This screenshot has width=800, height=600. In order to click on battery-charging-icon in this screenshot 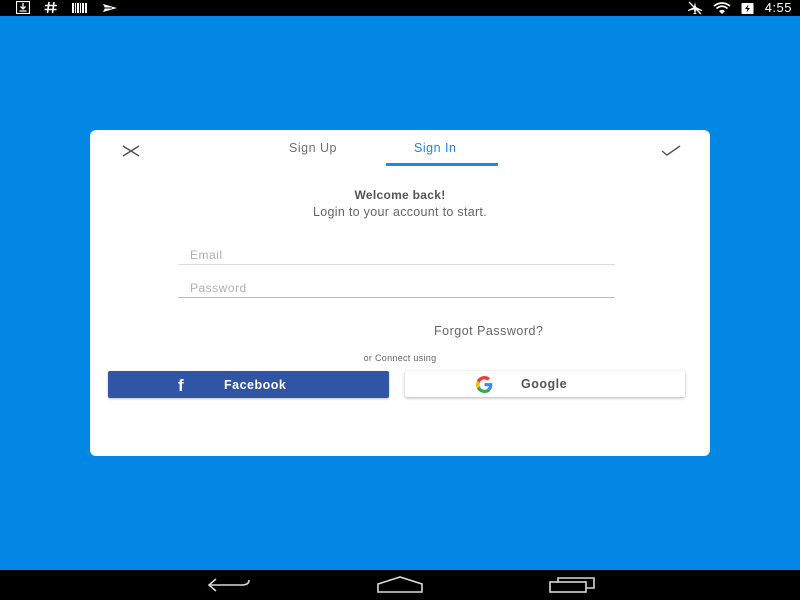, I will do `click(748, 8)`.